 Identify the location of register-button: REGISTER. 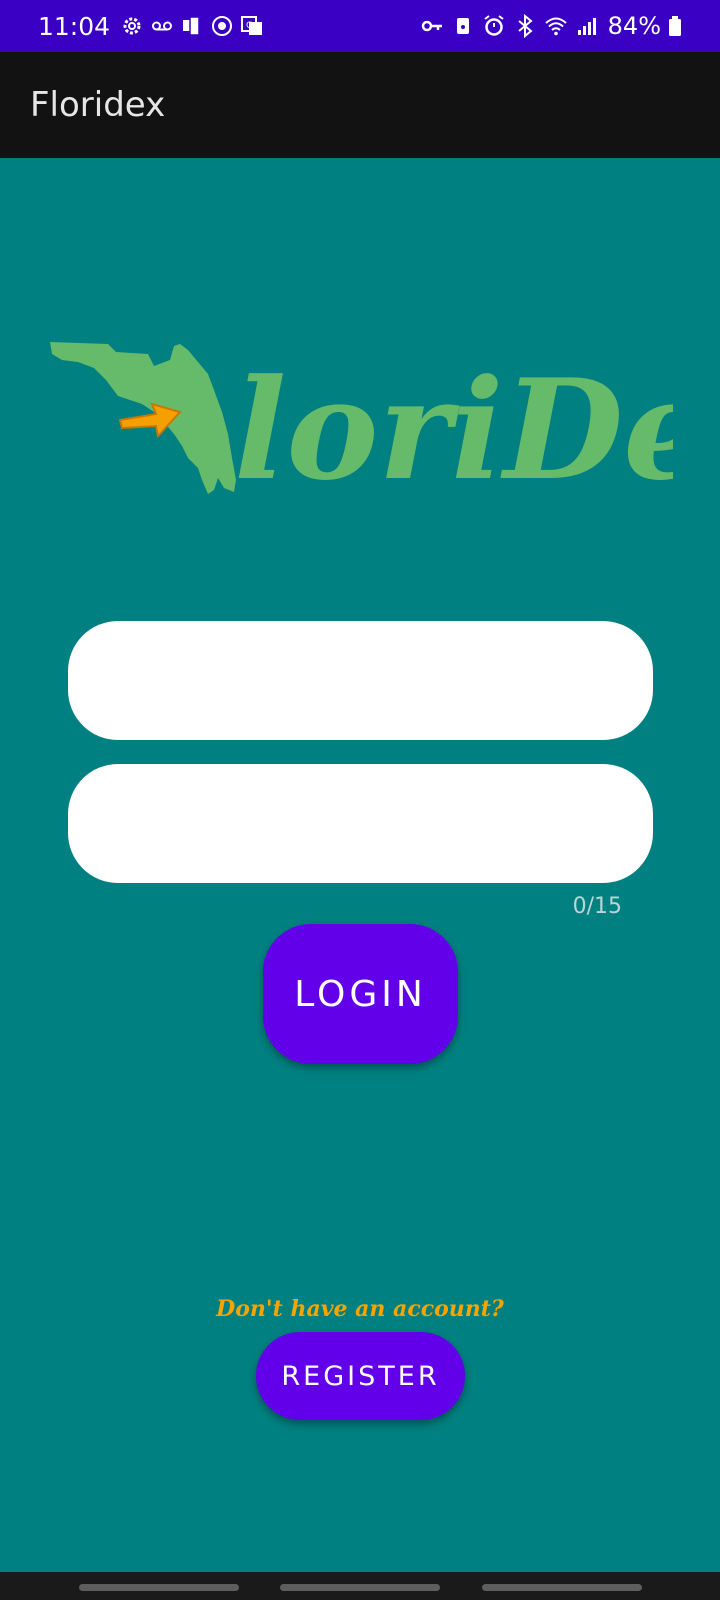
(360, 1376).